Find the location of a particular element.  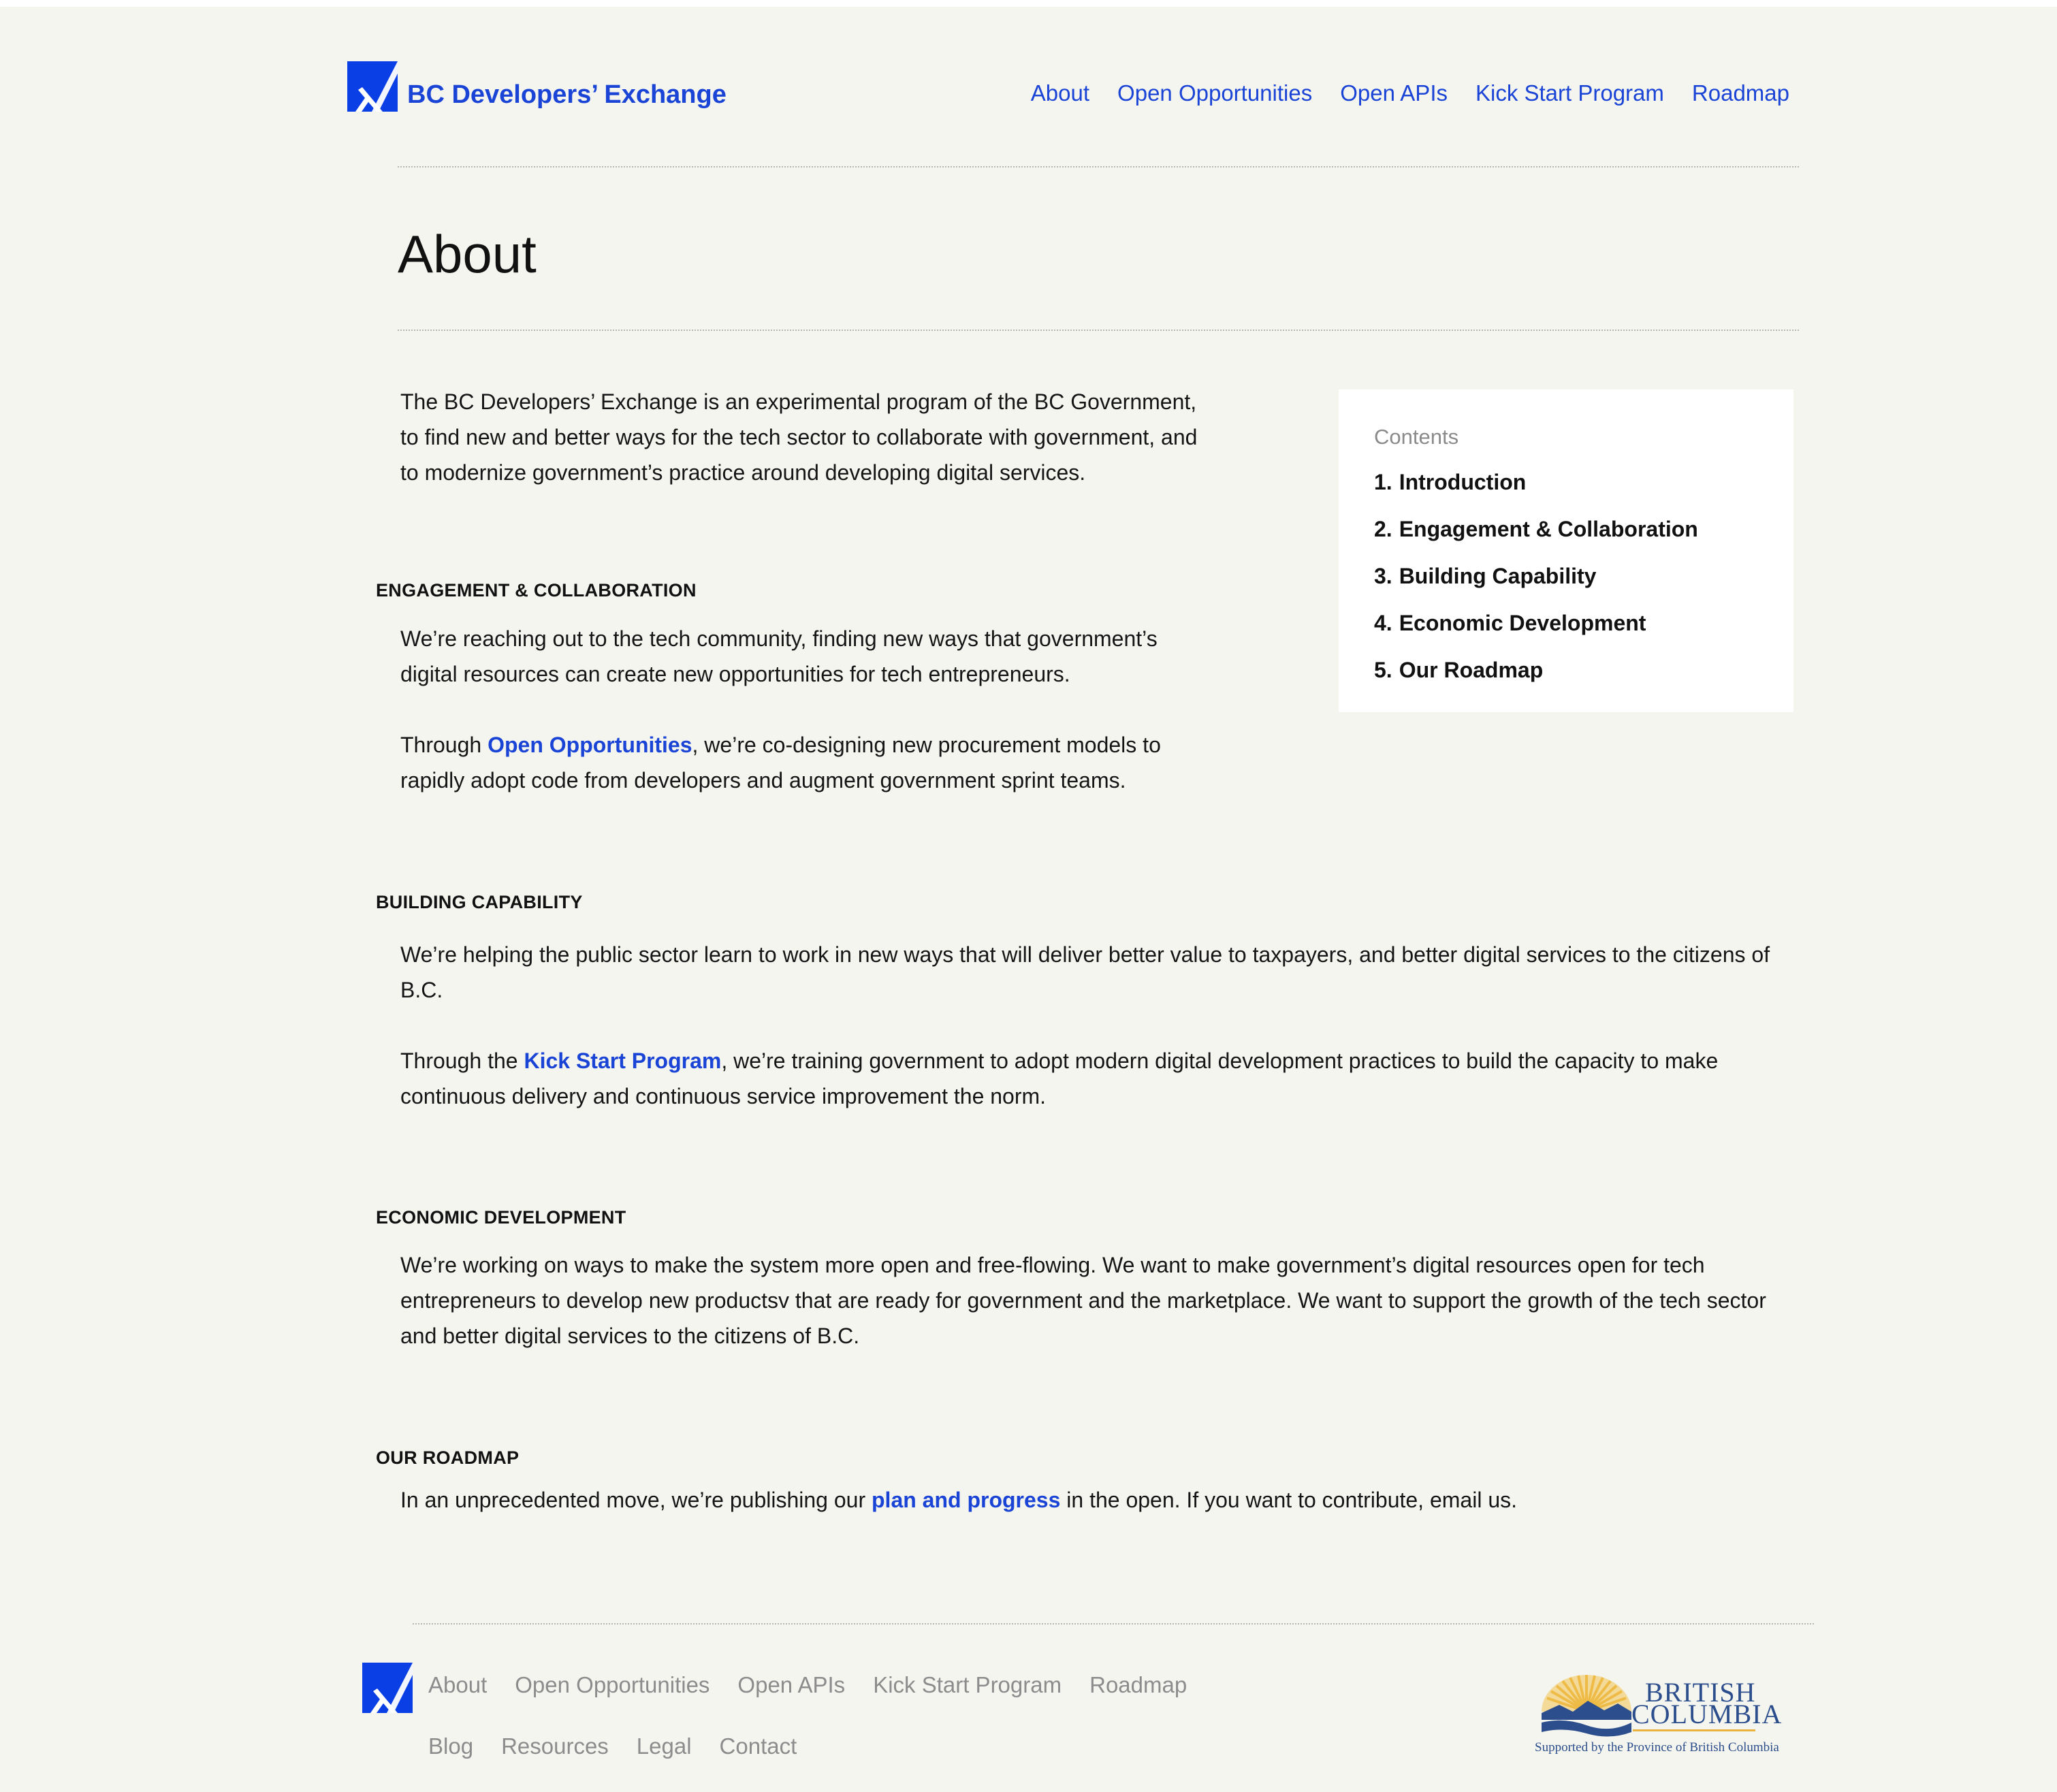

open-opportunities-link: Open Opportunities is located at coordinates (590, 745).